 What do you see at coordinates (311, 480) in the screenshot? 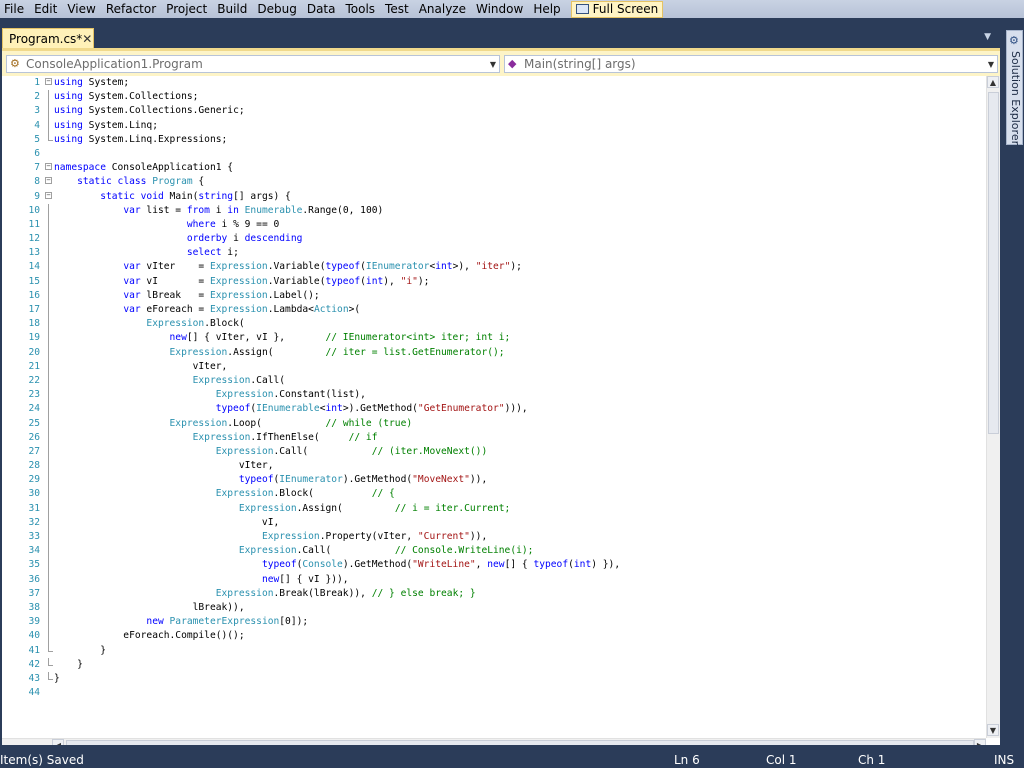
I see `code-token: IEnumerator` at bounding box center [311, 480].